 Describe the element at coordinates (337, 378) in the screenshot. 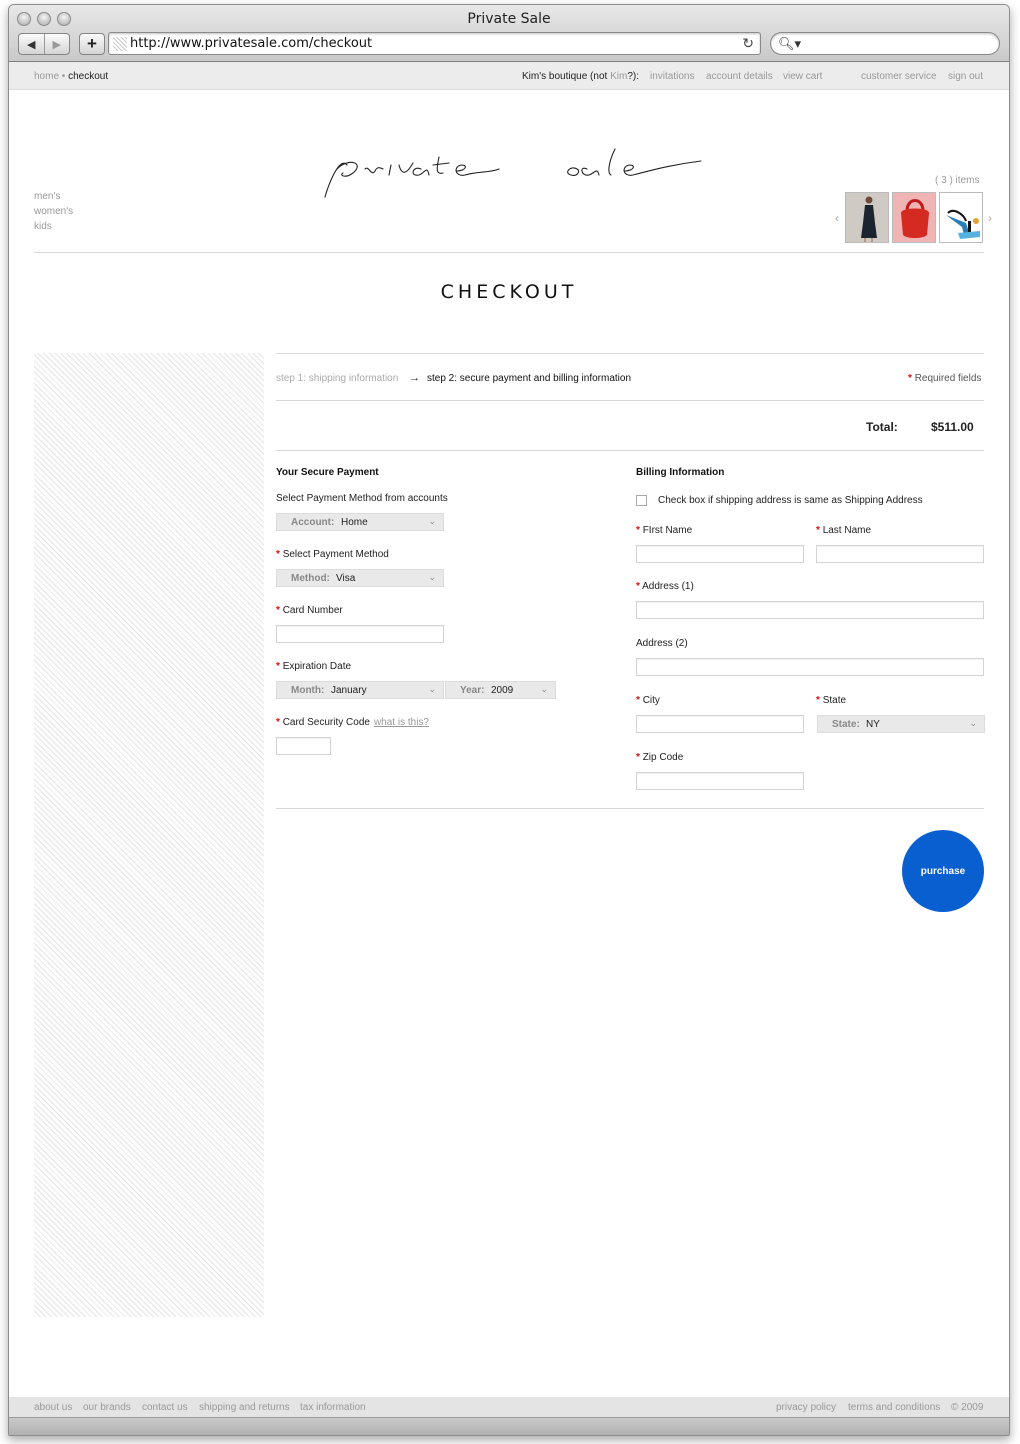

I see `step-1-link: step 1: shipping information` at that location.